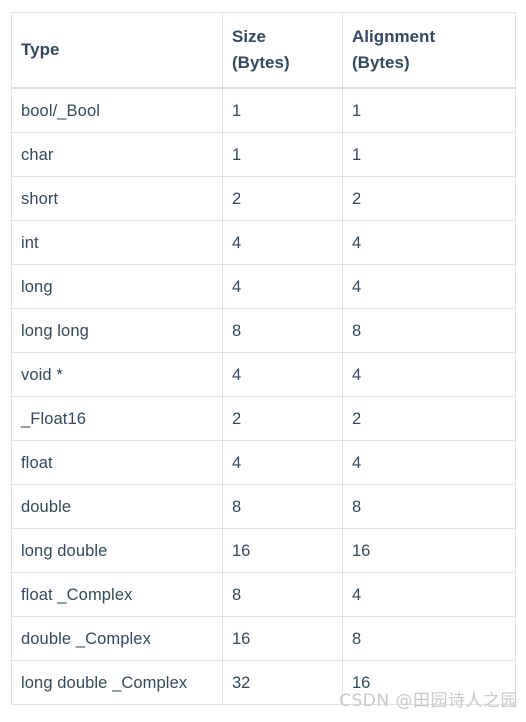 This screenshot has width=526, height=722. I want to click on table-row: char 1 1, so click(263, 154).